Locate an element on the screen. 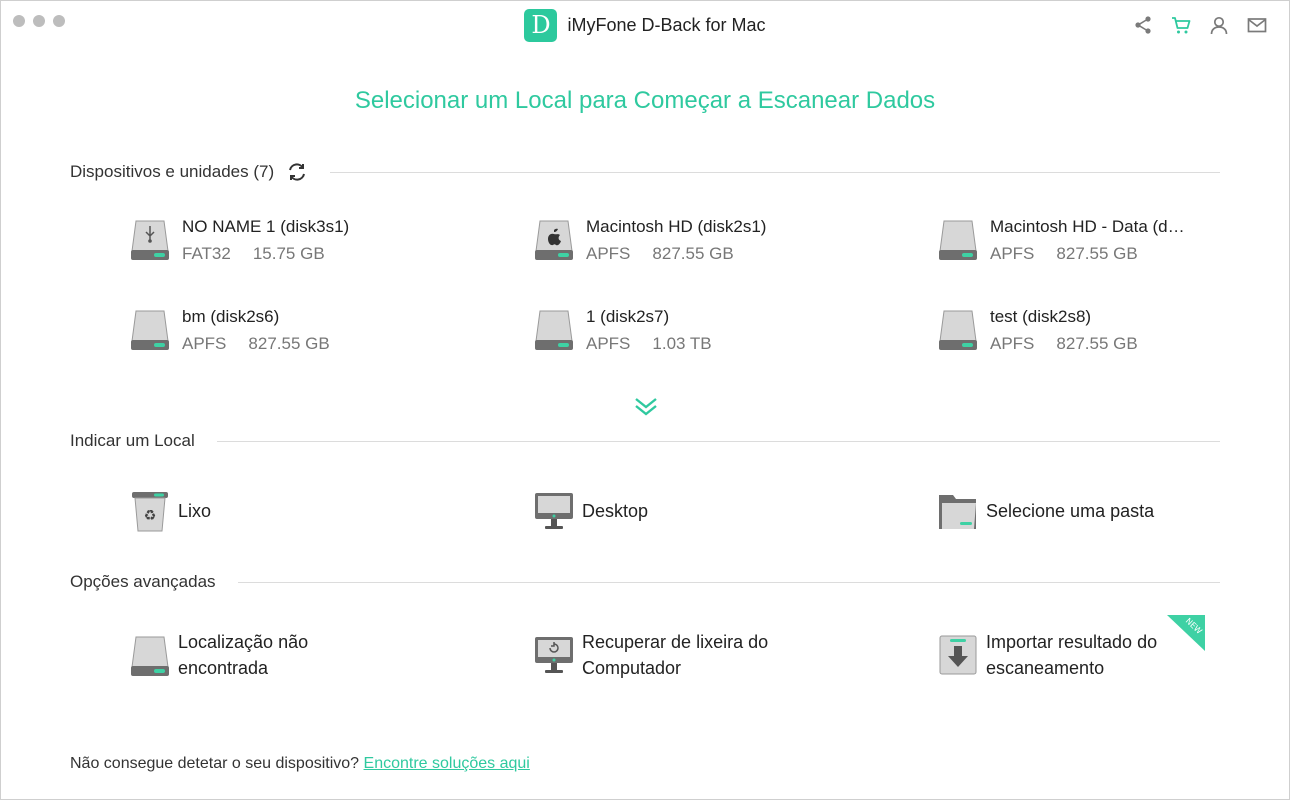  device-item-disk2s8: test (disk2s8) APFS 827.55 GB is located at coordinates (1074, 330).